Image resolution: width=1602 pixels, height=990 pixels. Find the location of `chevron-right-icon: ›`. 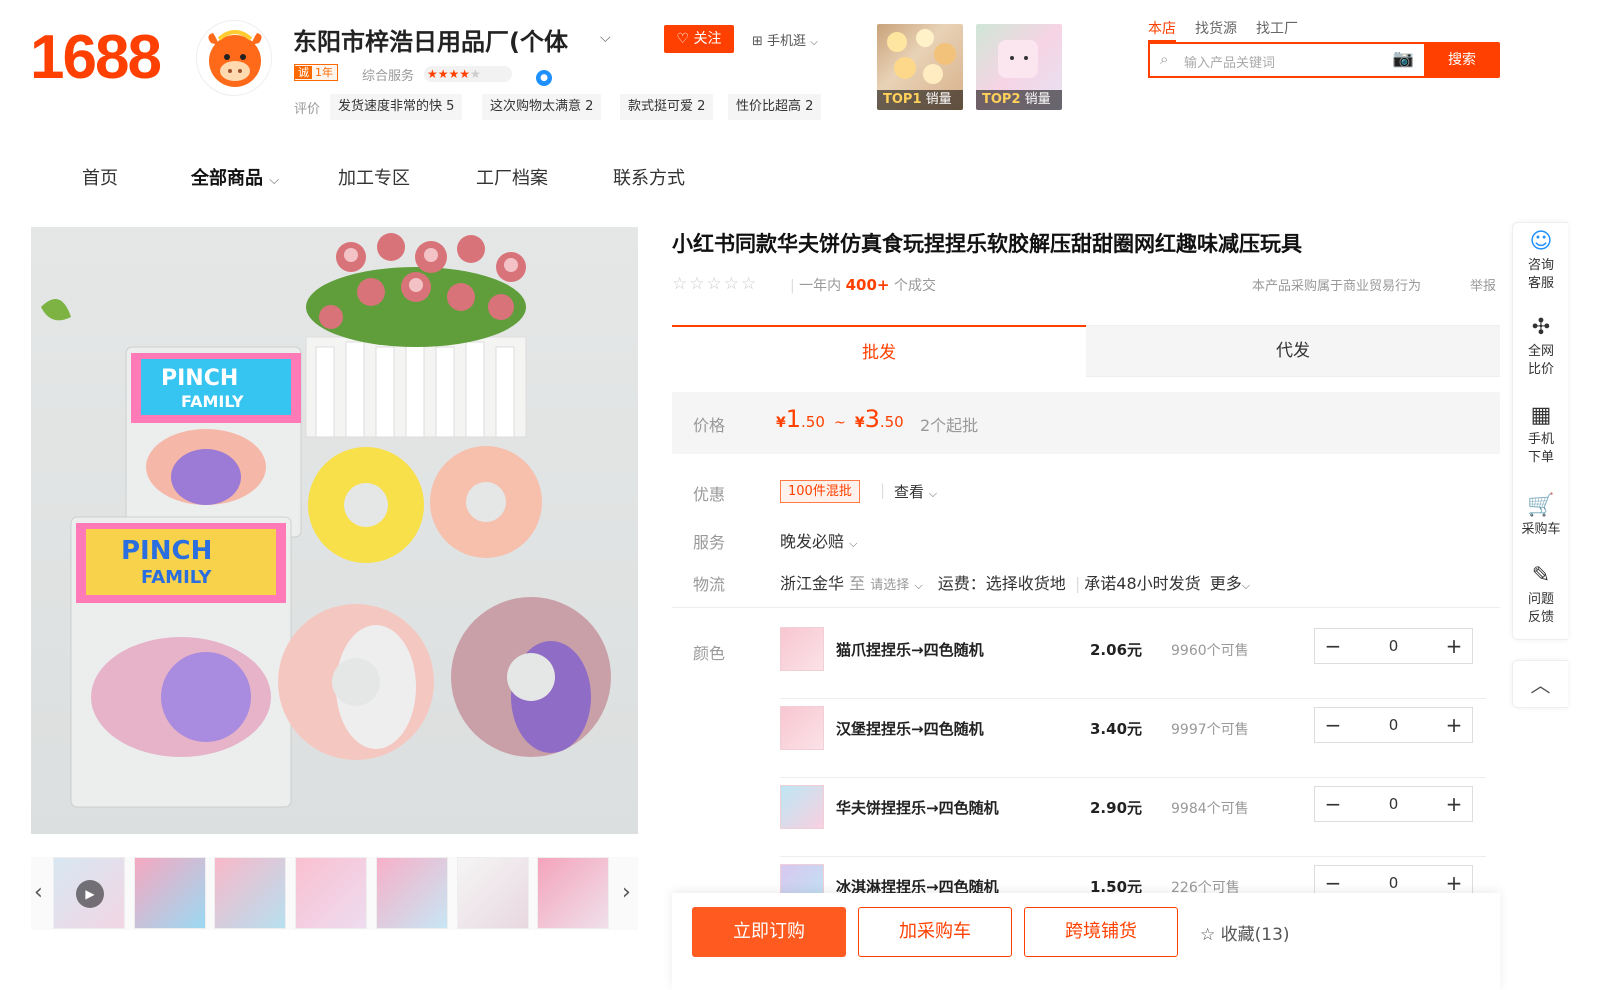

chevron-right-icon: › is located at coordinates (626, 892).